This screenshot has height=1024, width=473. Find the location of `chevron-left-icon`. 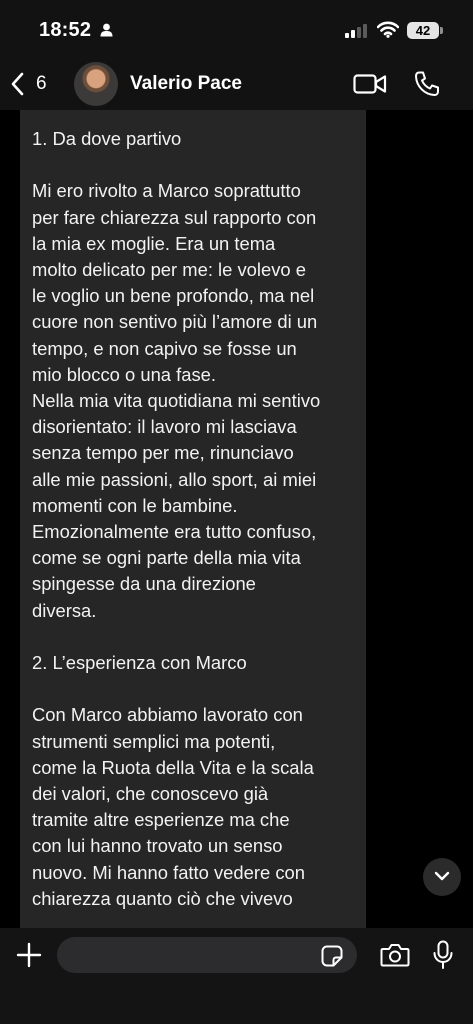

chevron-left-icon is located at coordinates (18, 86).